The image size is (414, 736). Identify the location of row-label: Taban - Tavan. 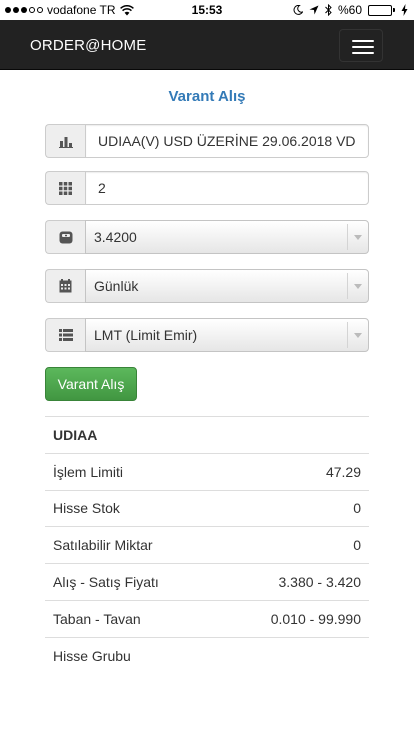
(97, 618).